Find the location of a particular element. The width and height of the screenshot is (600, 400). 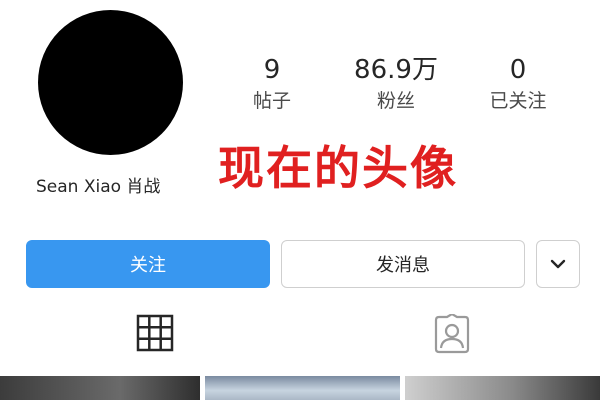

message-button-label: 发消息 is located at coordinates (403, 265).